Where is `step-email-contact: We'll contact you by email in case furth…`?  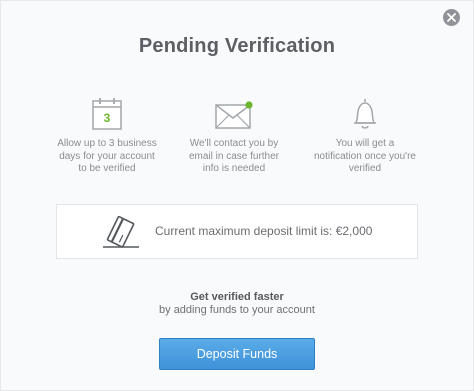
step-email-contact: We'll contact you by email in case furth… is located at coordinates (234, 136).